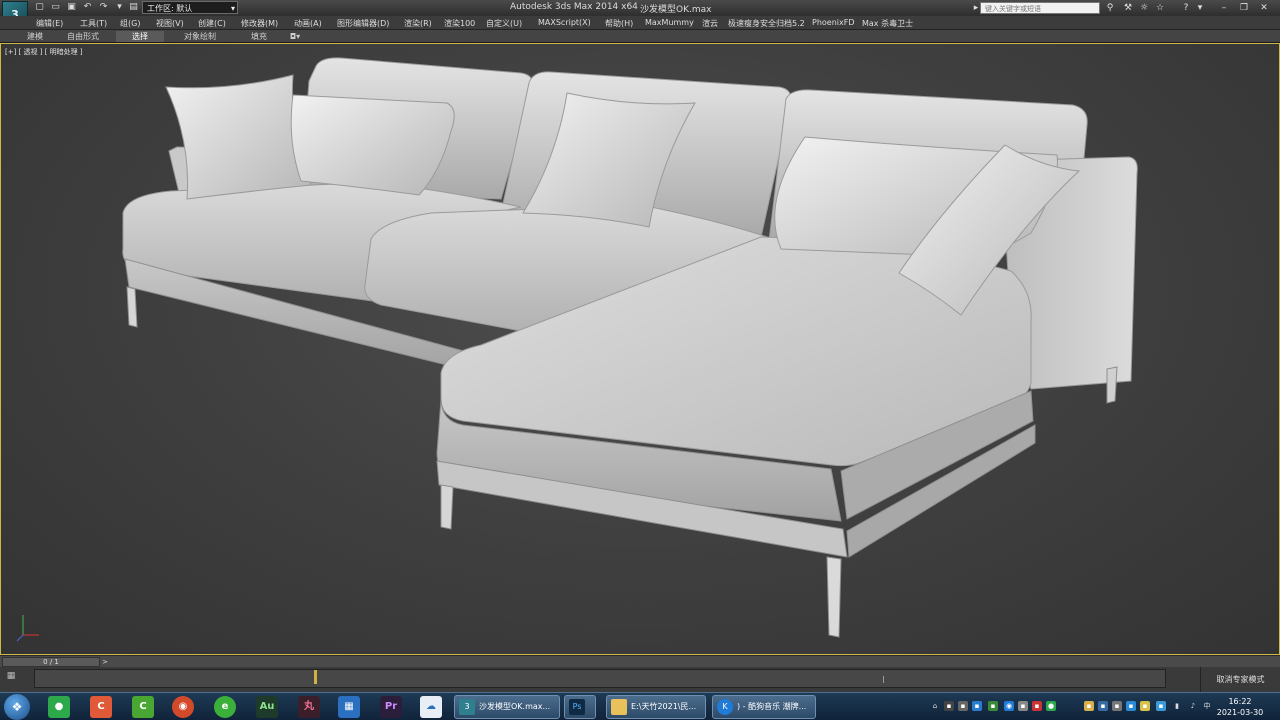  What do you see at coordinates (1037, 706) in the screenshot?
I see `tray-icon-8: ▪` at bounding box center [1037, 706].